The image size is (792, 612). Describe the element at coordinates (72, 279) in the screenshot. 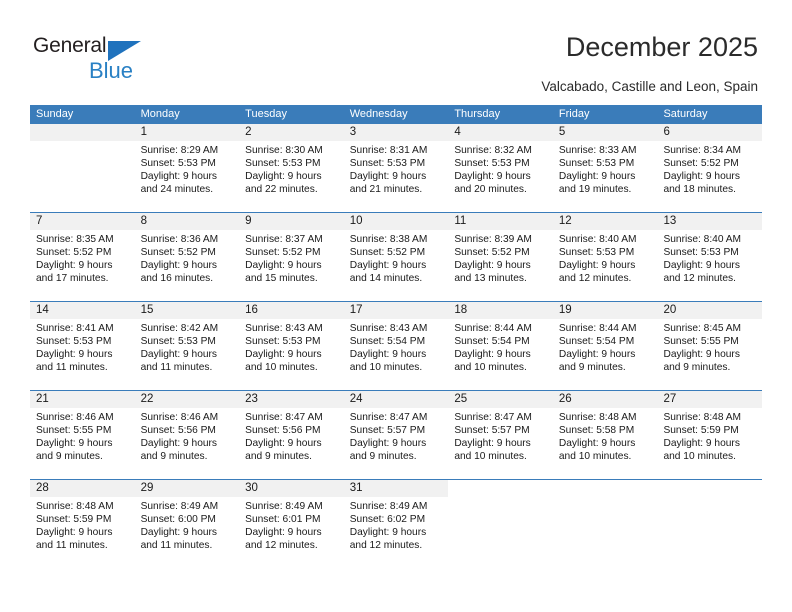

I see `day-info-line: and 17 minutes.` at that location.